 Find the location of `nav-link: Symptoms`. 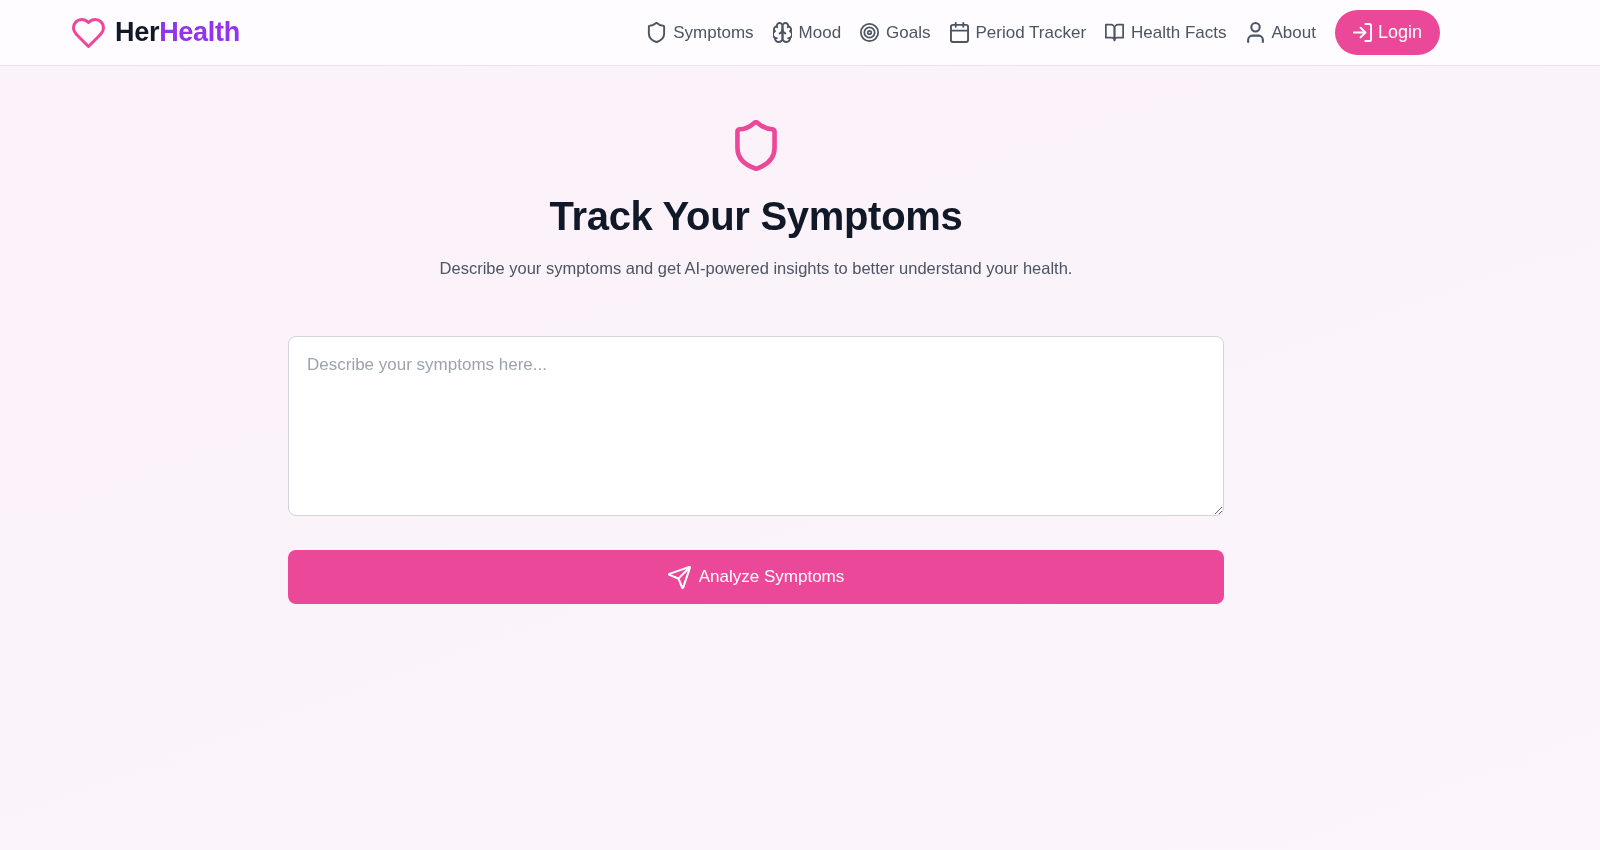

nav-link: Symptoms is located at coordinates (700, 32).